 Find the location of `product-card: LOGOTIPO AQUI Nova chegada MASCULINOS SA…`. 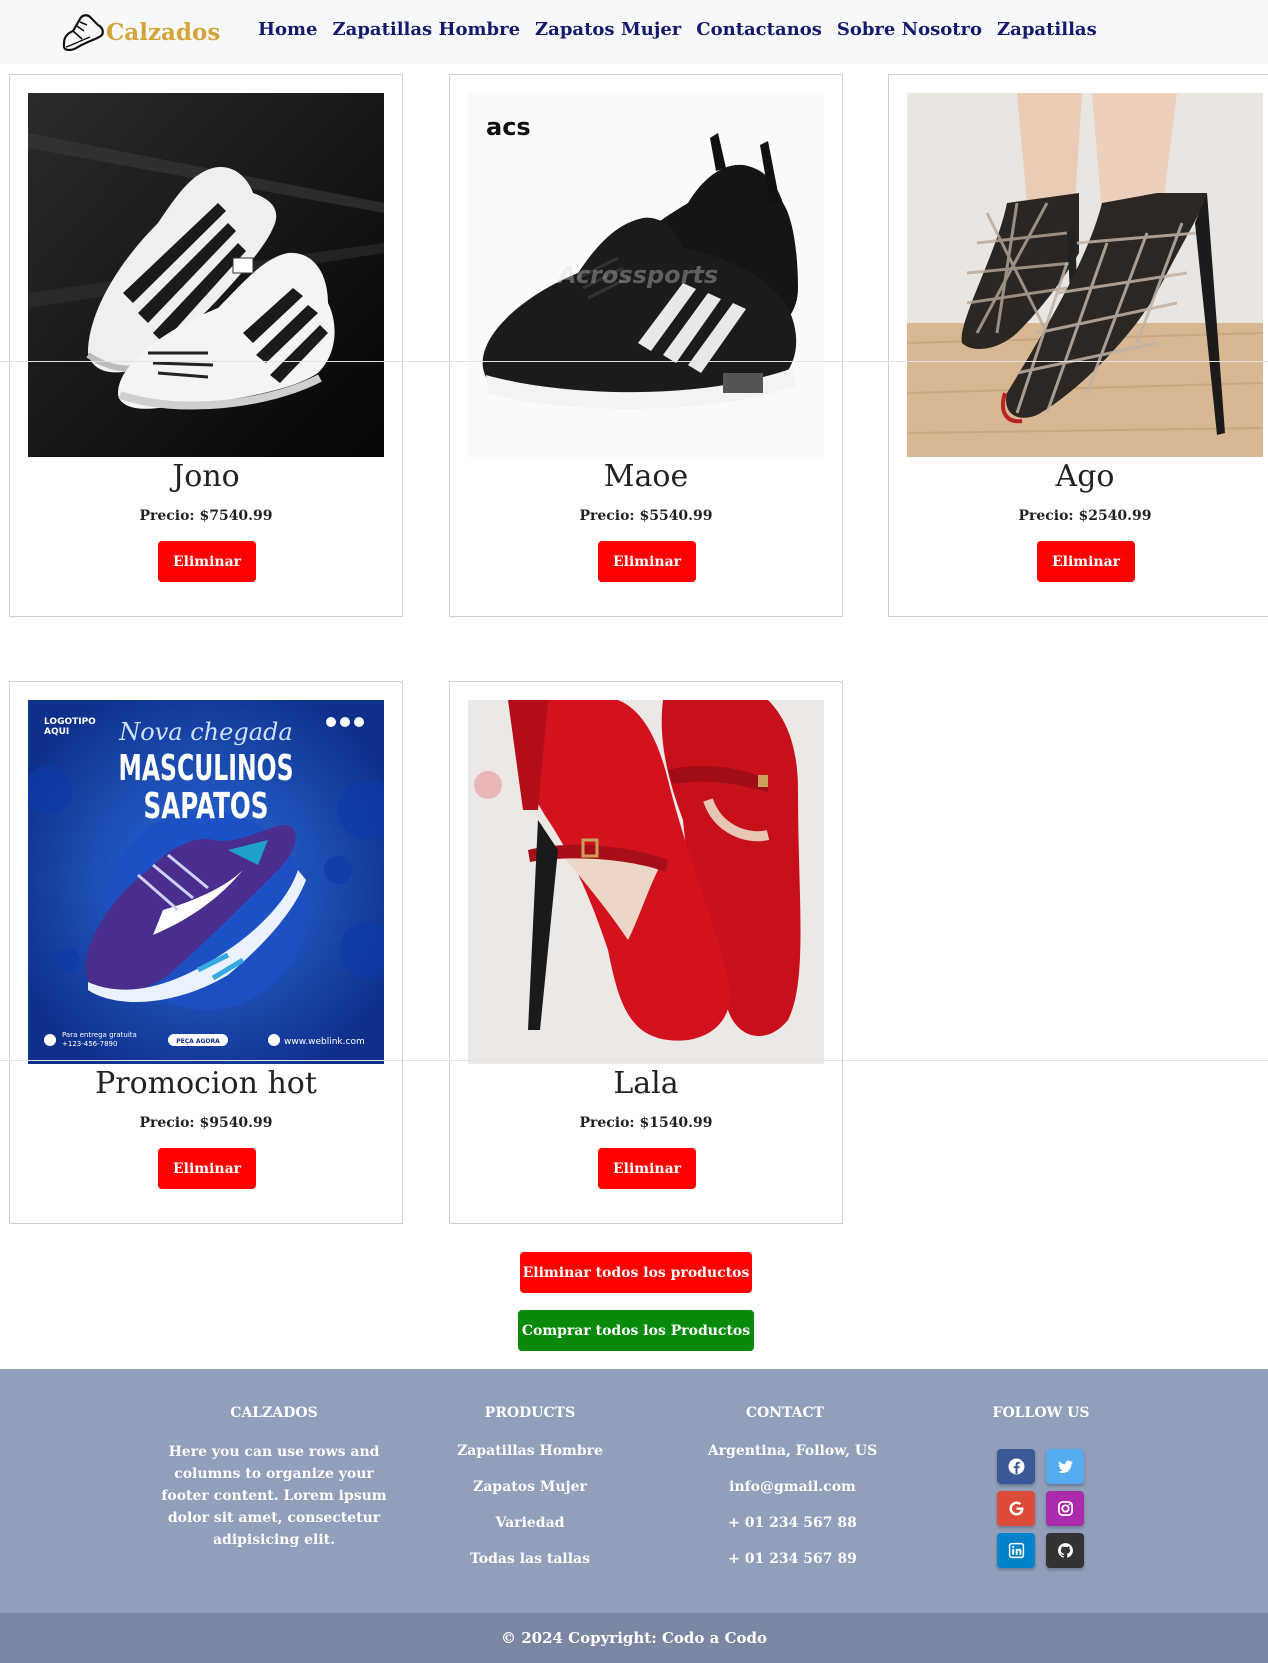

product-card: LOGOTIPO AQUI Nova chegada MASCULINOS SA… is located at coordinates (206, 952).